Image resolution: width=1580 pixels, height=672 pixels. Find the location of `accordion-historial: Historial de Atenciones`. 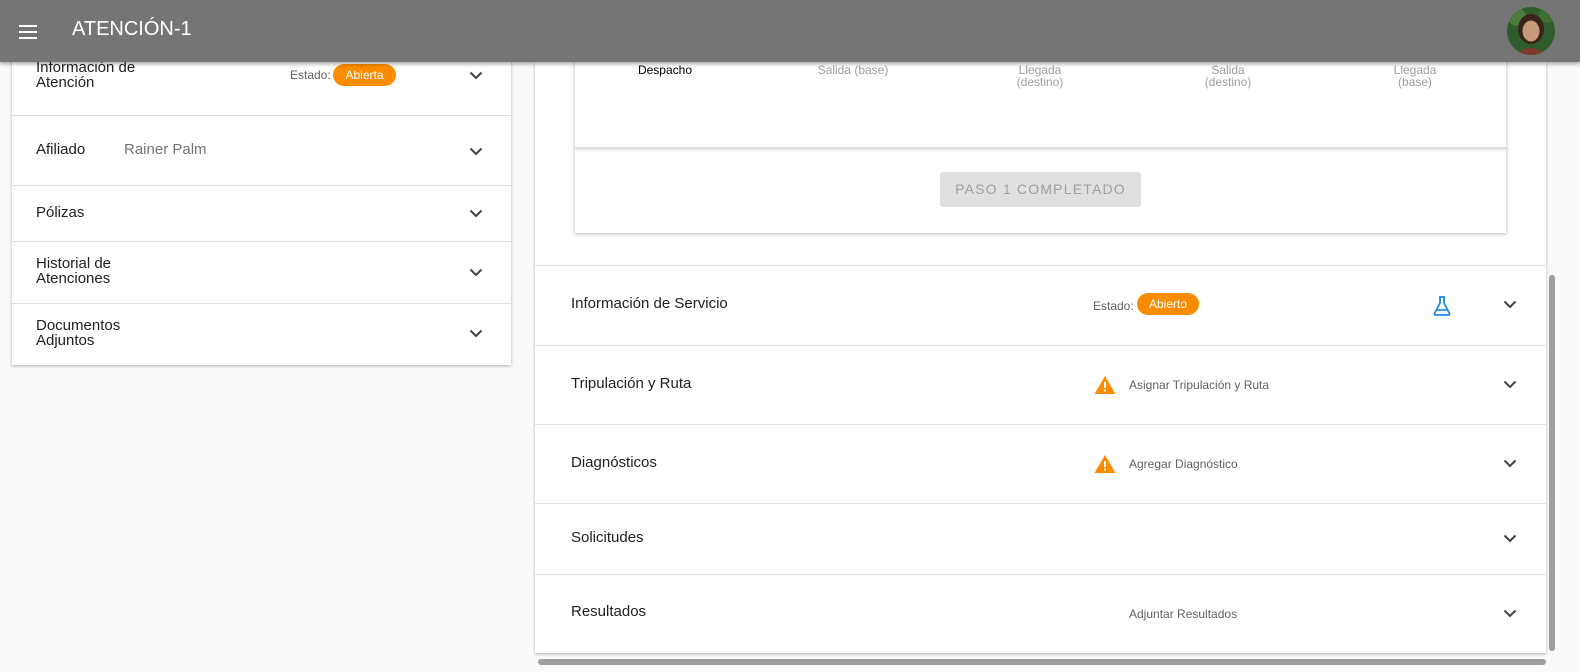

accordion-historial: Historial de Atenciones is located at coordinates (261, 273).